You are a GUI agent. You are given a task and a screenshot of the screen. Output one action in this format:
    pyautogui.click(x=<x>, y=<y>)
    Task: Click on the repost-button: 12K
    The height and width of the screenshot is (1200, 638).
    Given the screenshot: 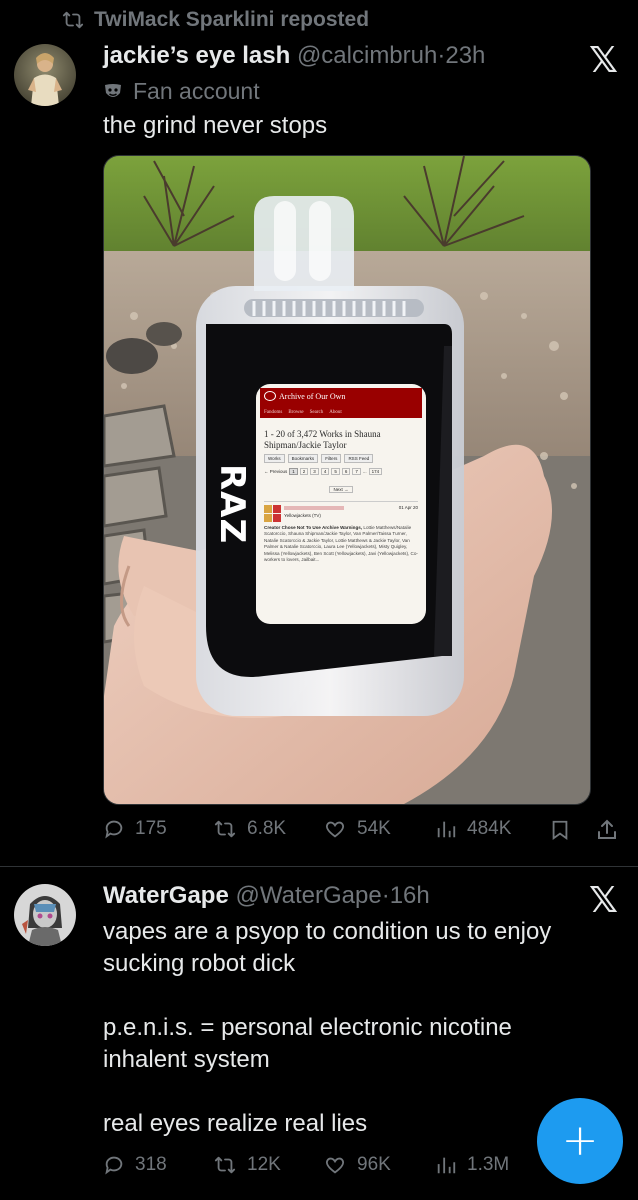 What is the action you would take?
    pyautogui.click(x=247, y=1165)
    